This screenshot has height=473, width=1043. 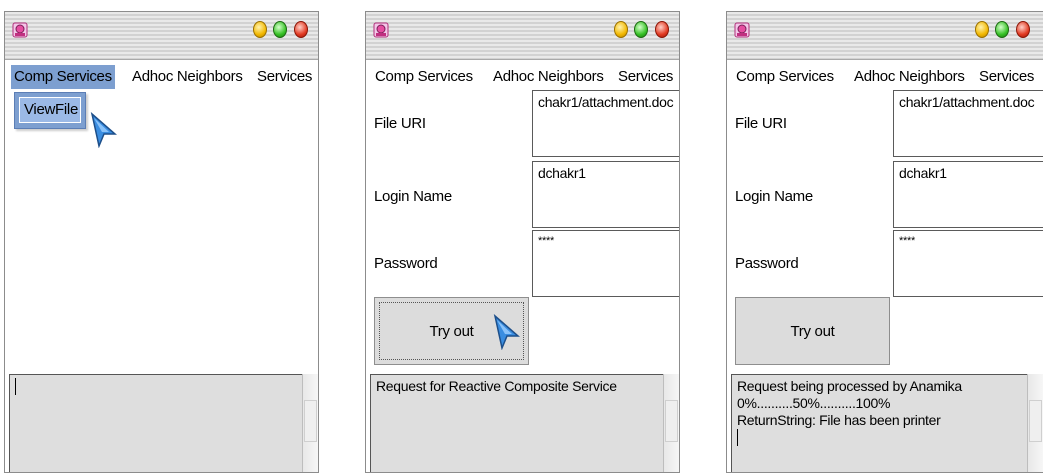 I want to click on comp-services-dropdown: ViewFile, so click(x=50, y=110).